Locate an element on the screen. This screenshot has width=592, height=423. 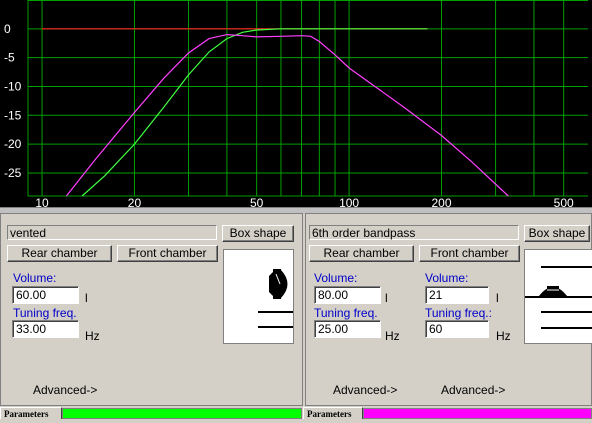
front-tuning-freq-unit: Hz is located at coordinates (503, 336).